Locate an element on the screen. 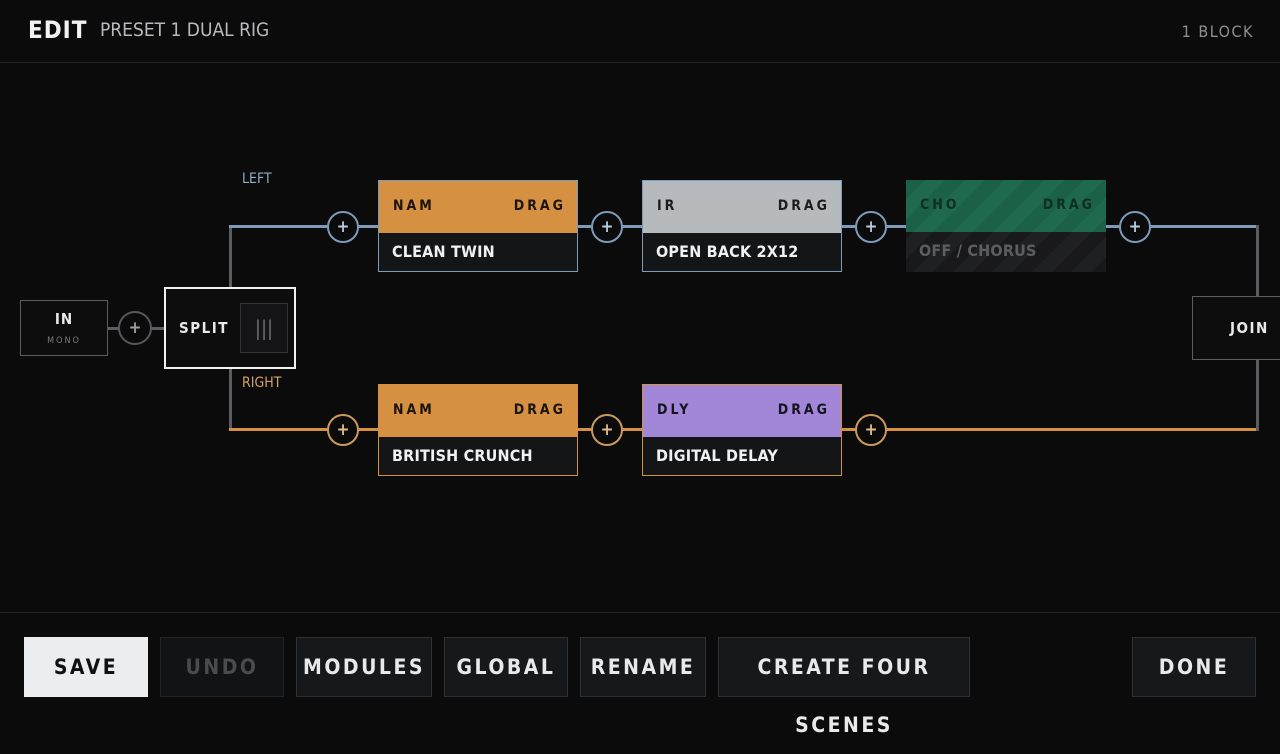 The height and width of the screenshot is (754, 1280). block-count: 1 BLOCK is located at coordinates (1217, 31).